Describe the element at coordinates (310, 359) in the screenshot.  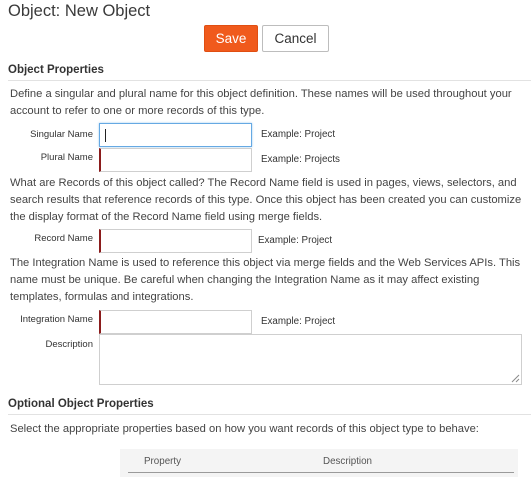
I see `description-textarea` at that location.